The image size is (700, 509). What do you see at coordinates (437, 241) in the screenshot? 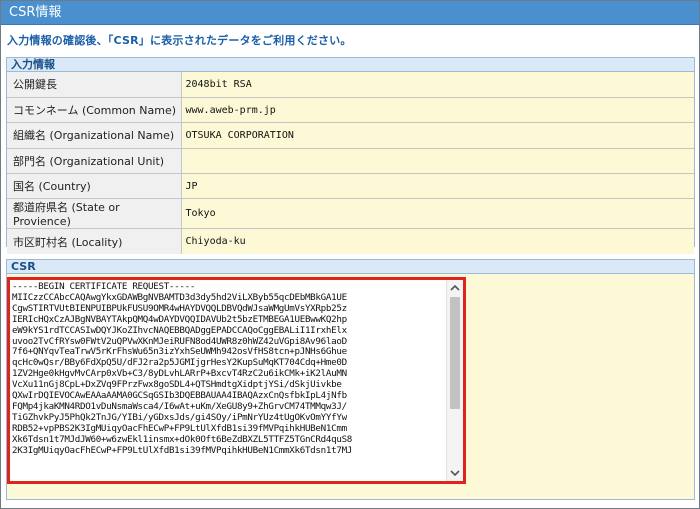
I see `row-value-locality: Chiyoda-ku` at bounding box center [437, 241].